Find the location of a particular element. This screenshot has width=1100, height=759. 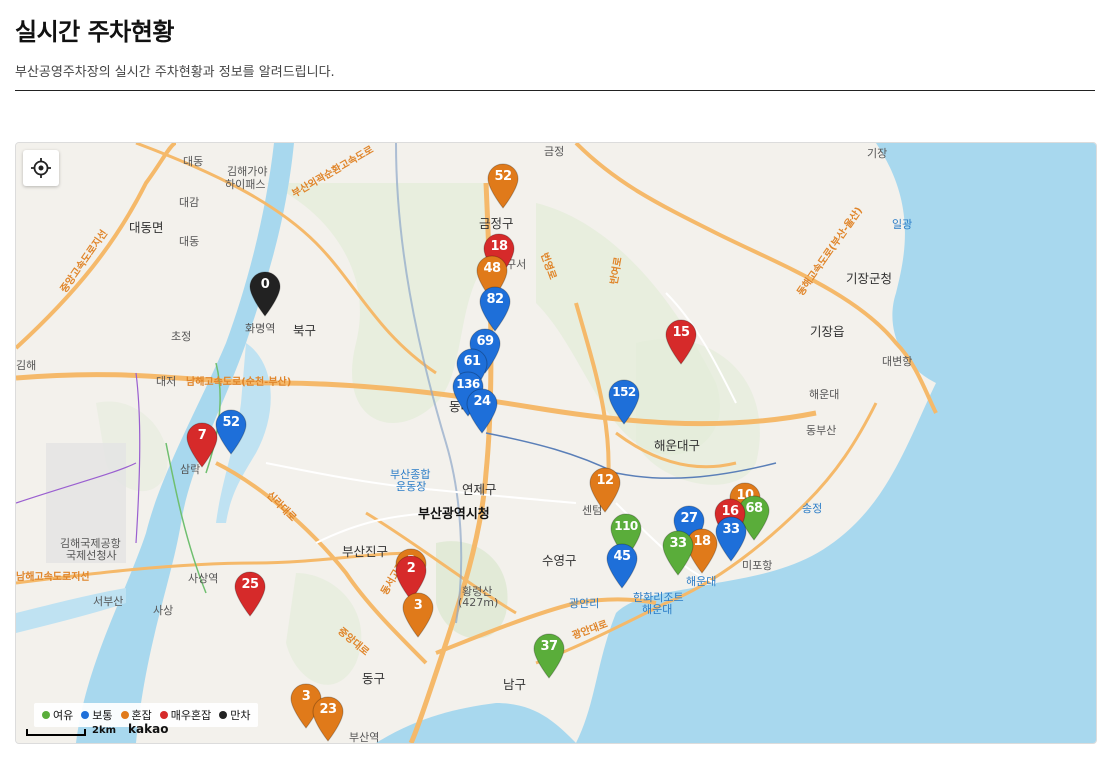

map-scale: 2km kakao is located at coordinates (97, 729).